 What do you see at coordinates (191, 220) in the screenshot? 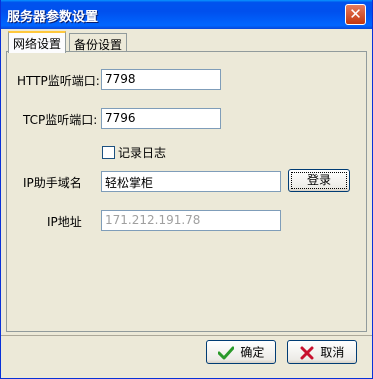
I see `ip-address-field: 171.212.191.78` at bounding box center [191, 220].